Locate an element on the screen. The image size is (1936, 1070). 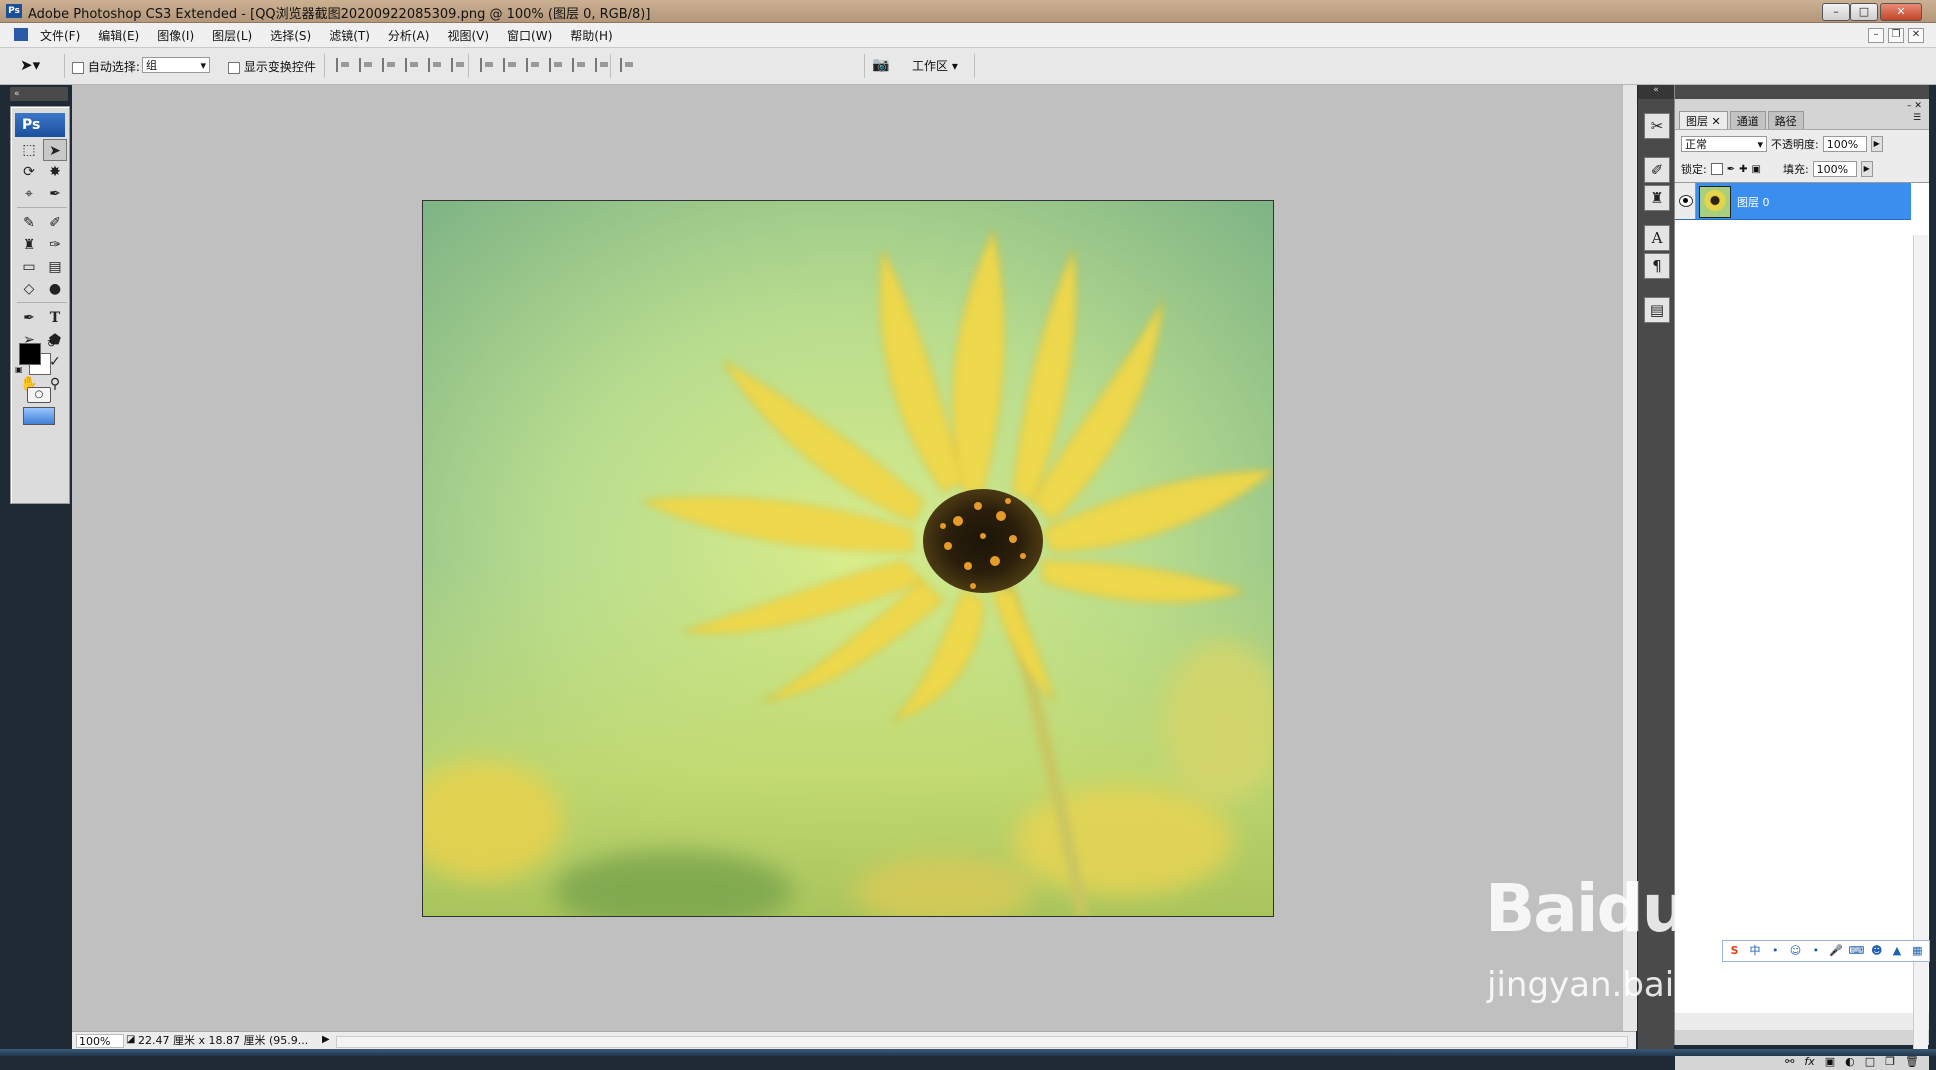
menu-edit: 编辑(E) is located at coordinates (118, 35).